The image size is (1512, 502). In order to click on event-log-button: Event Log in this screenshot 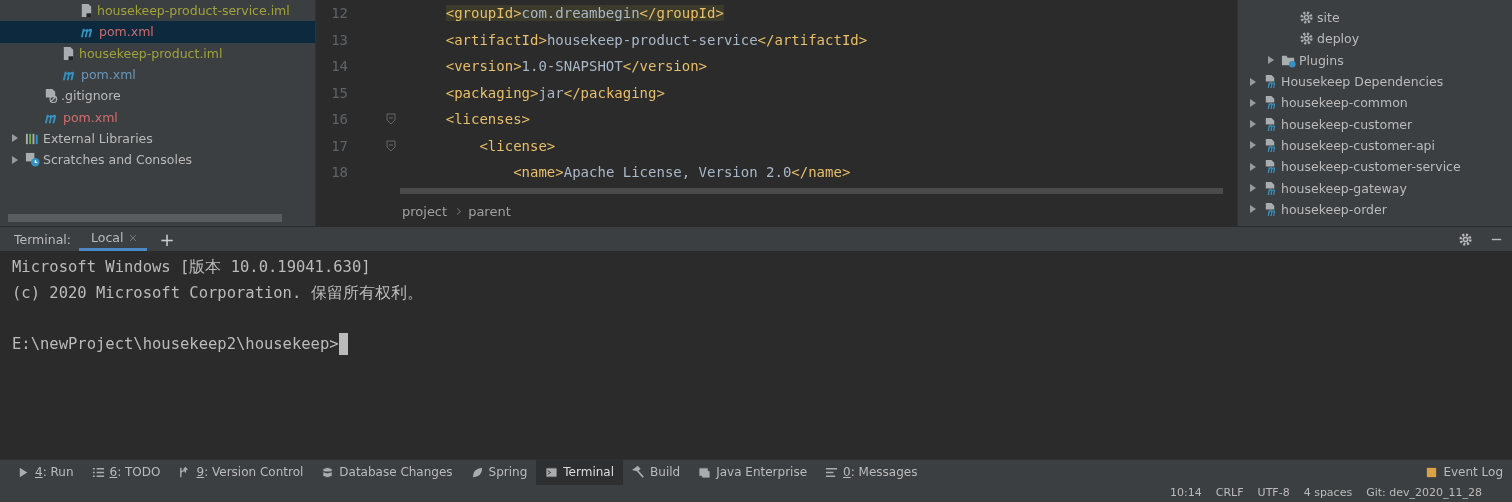, I will do `click(1464, 472)`.